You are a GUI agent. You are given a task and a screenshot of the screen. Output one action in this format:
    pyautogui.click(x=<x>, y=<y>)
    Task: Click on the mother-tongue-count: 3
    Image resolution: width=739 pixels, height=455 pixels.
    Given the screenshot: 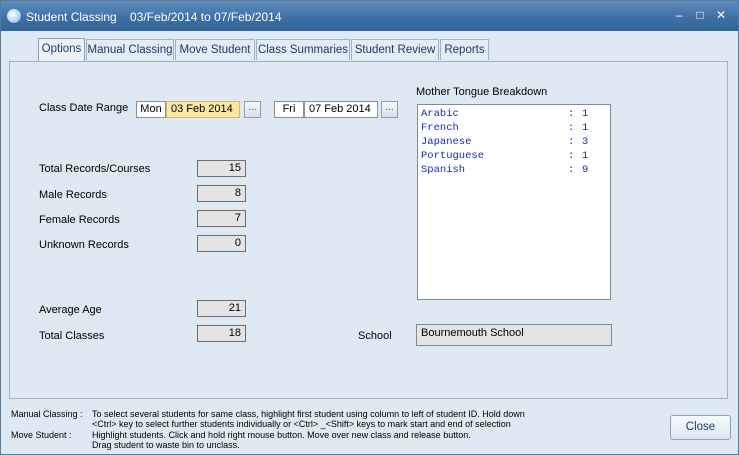 What is the action you would take?
    pyautogui.click(x=585, y=142)
    